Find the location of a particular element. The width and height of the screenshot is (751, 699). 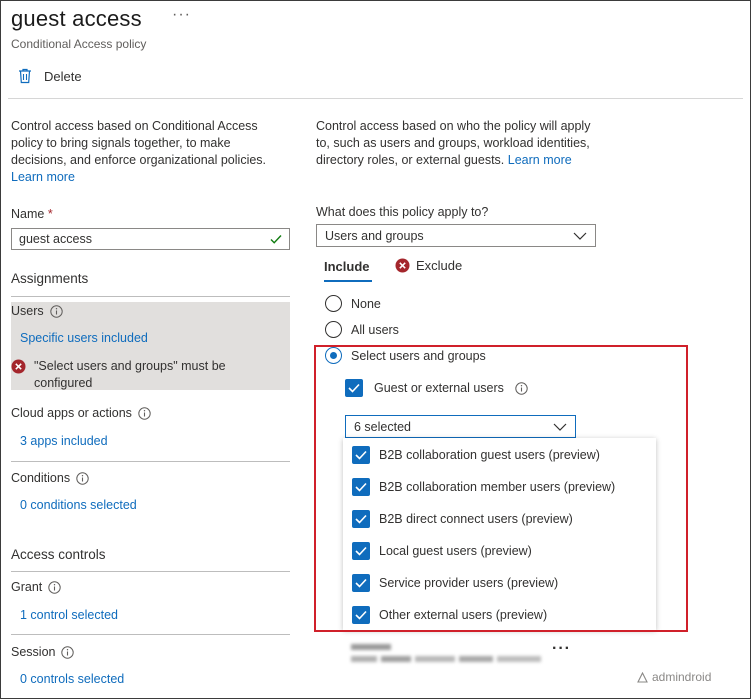

cloud-apps-link: 3 apps included is located at coordinates (64, 441).